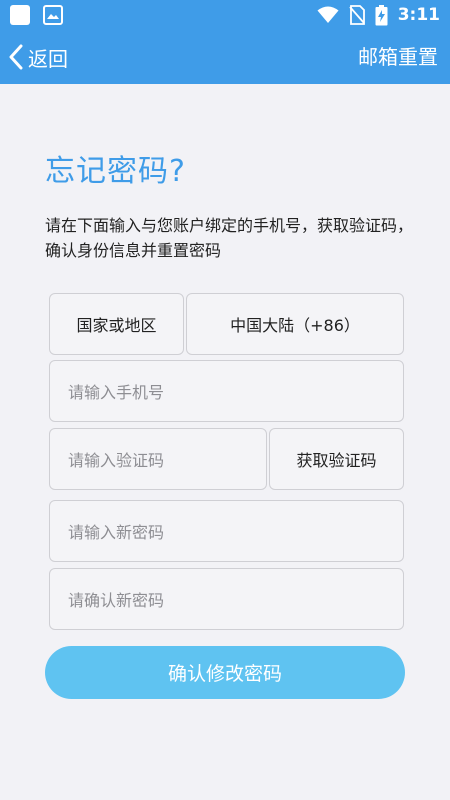 This screenshot has height=800, width=450. Describe the element at coordinates (116, 600) in the screenshot. I see `confirm-password-placeholder: 请确认新密码` at that location.